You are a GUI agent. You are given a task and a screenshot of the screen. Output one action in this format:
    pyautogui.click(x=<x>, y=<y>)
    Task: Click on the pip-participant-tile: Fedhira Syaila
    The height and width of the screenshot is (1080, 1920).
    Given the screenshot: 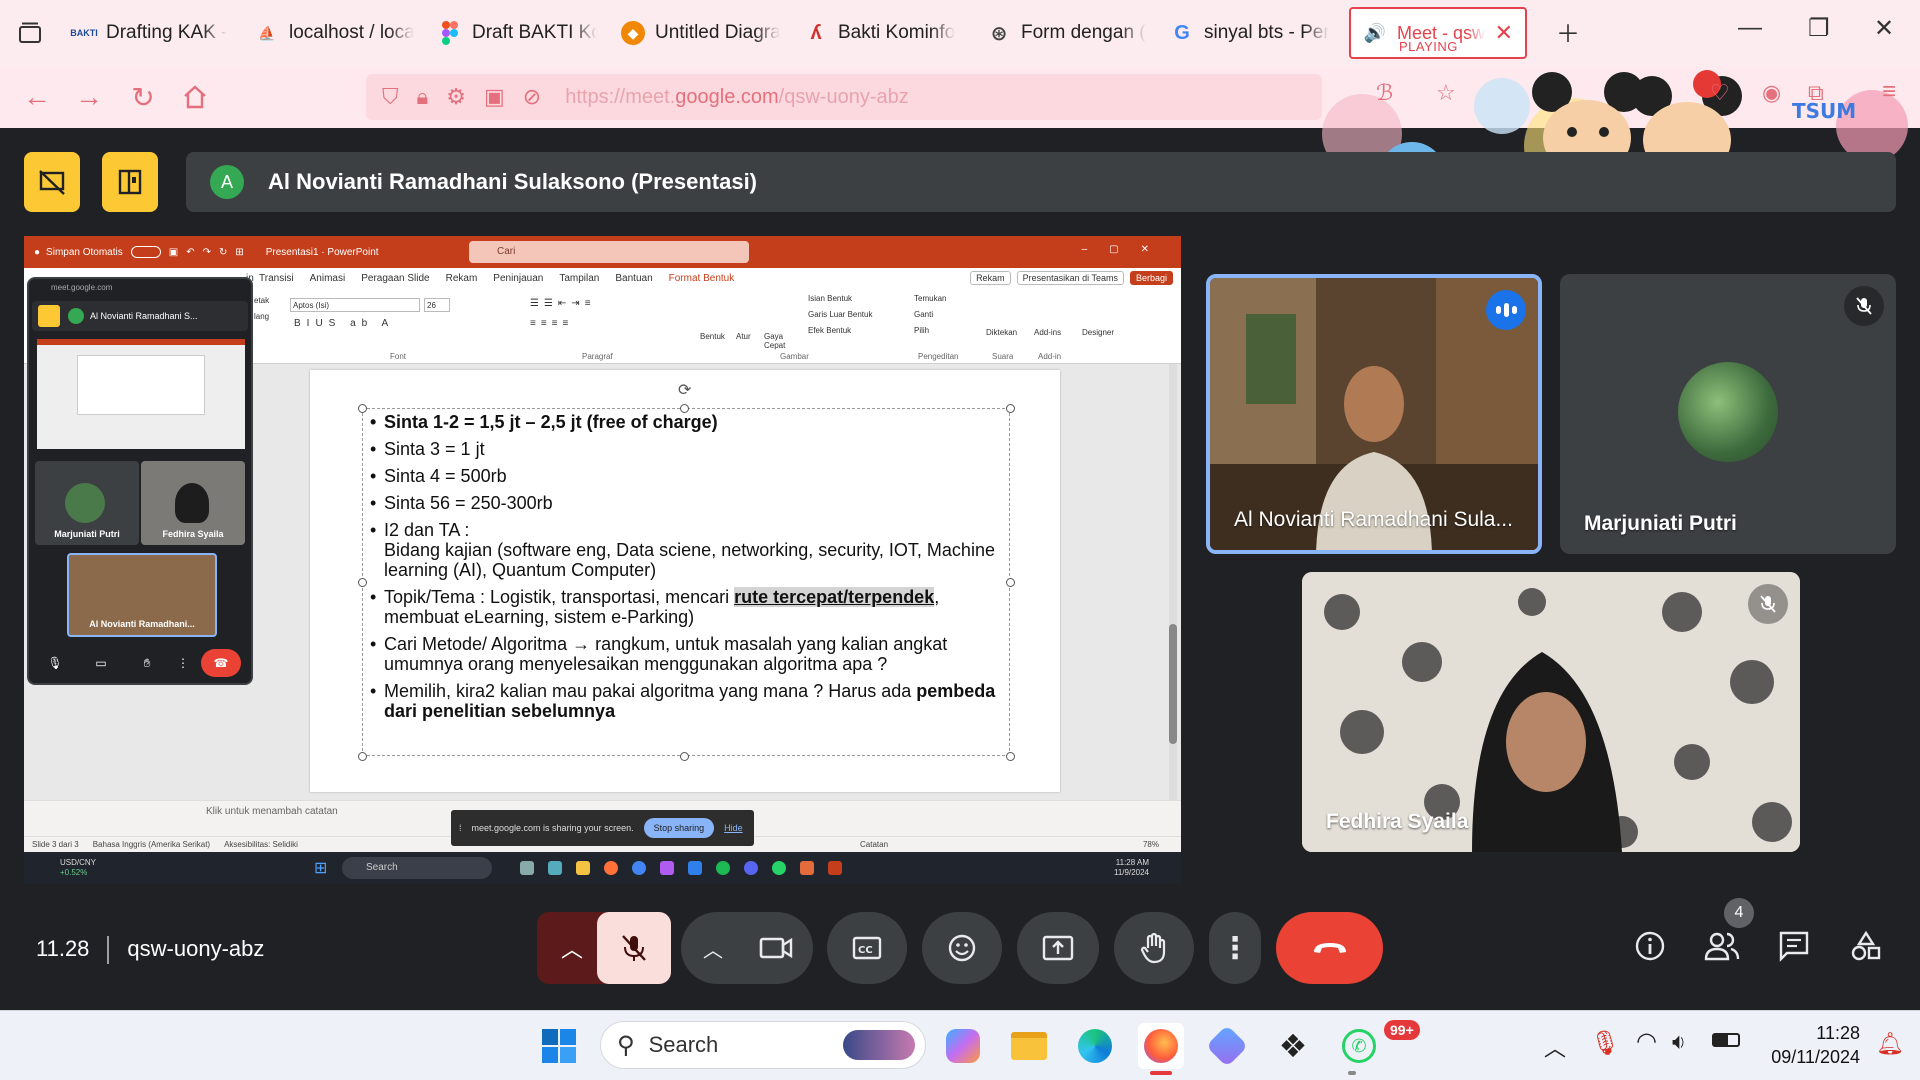 What is the action you would take?
    pyautogui.click(x=193, y=503)
    